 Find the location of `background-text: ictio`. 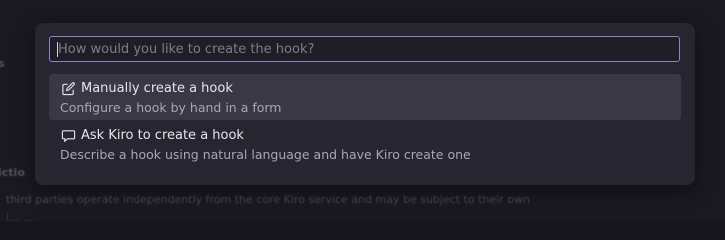

background-text: ictio is located at coordinates (12, 172).